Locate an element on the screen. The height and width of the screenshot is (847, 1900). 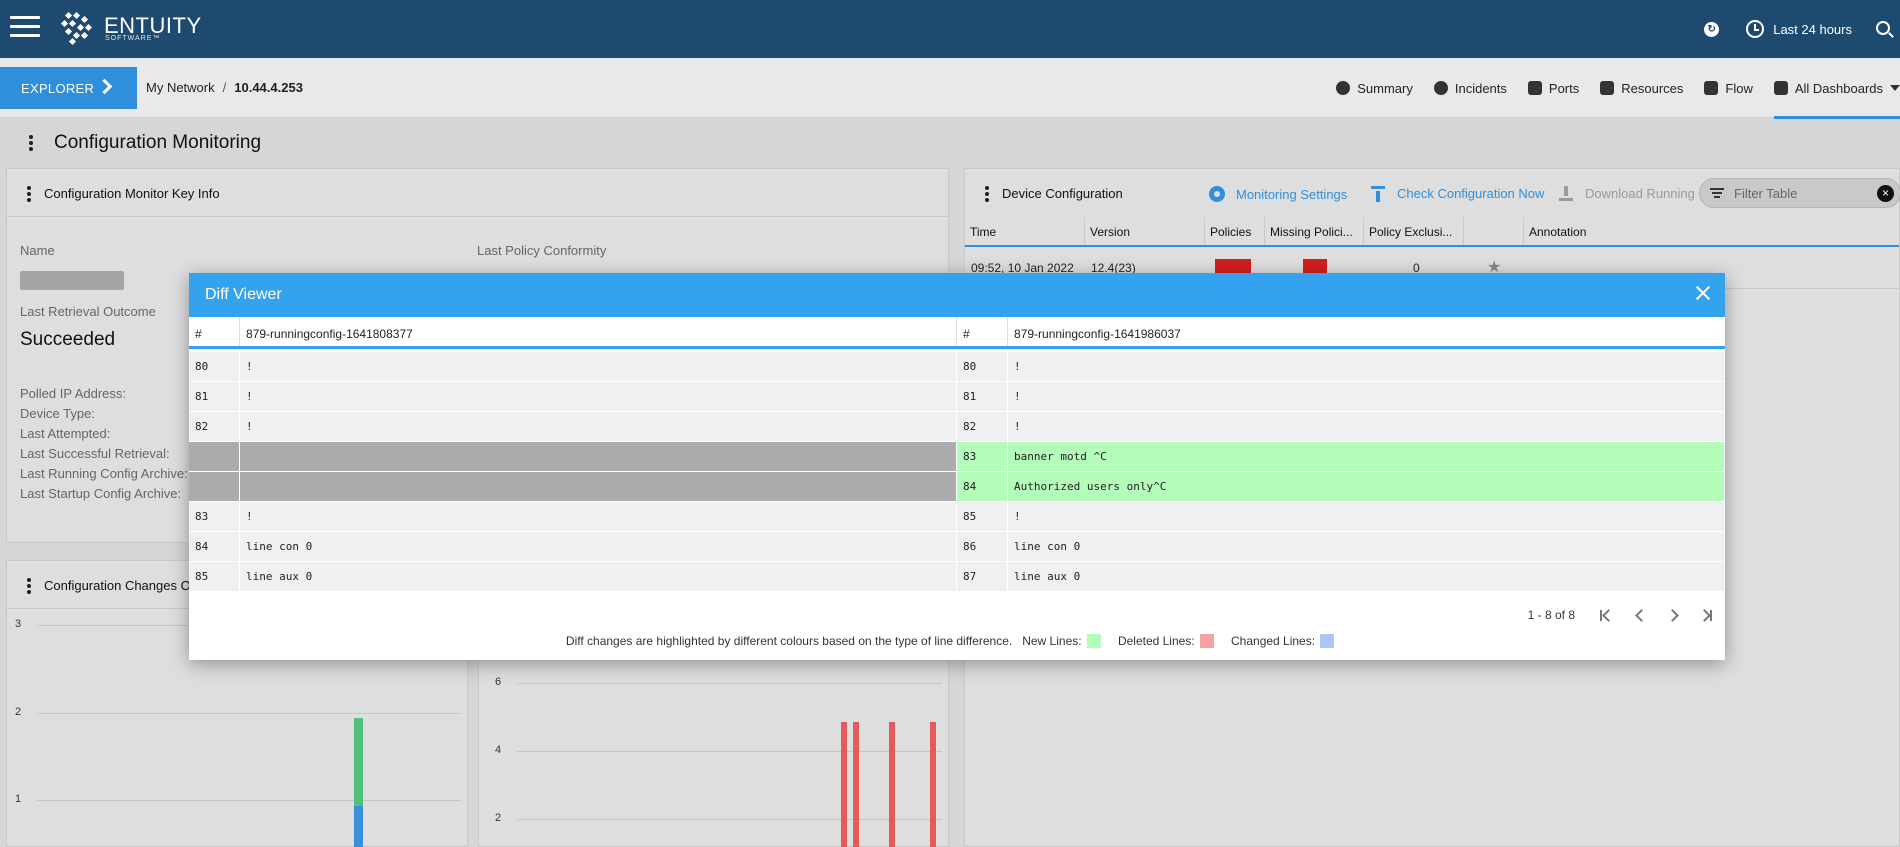
tab-flow: Flow is located at coordinates (1728, 88).